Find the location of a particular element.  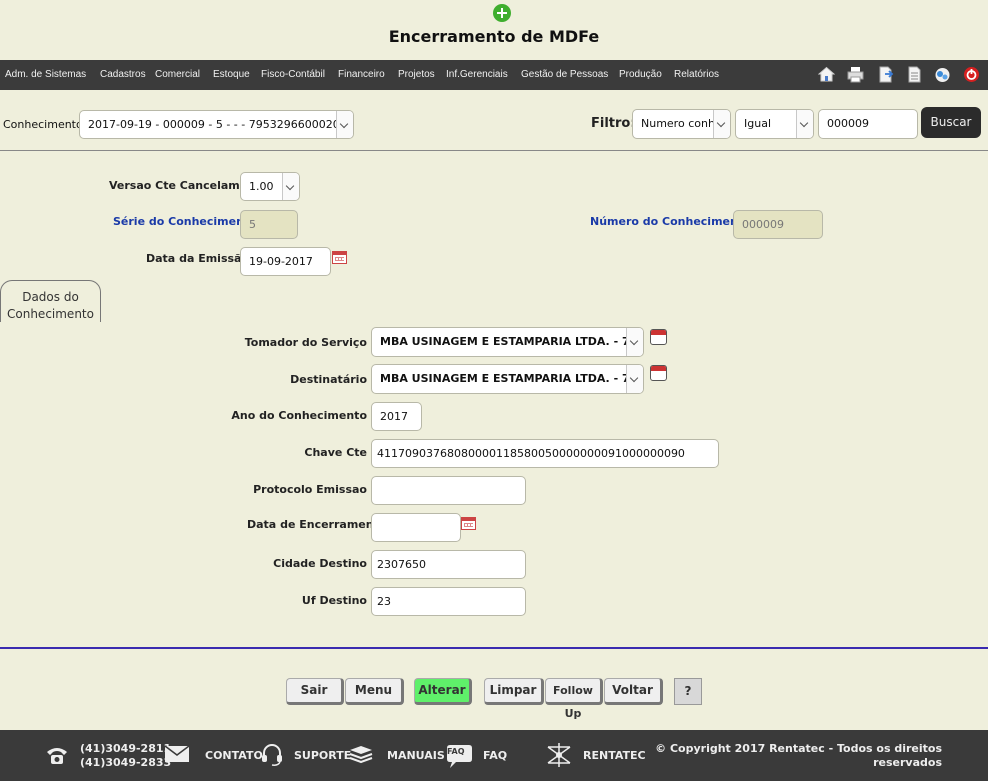

protocolo-label: Protocolo Emissao is located at coordinates (310, 489).